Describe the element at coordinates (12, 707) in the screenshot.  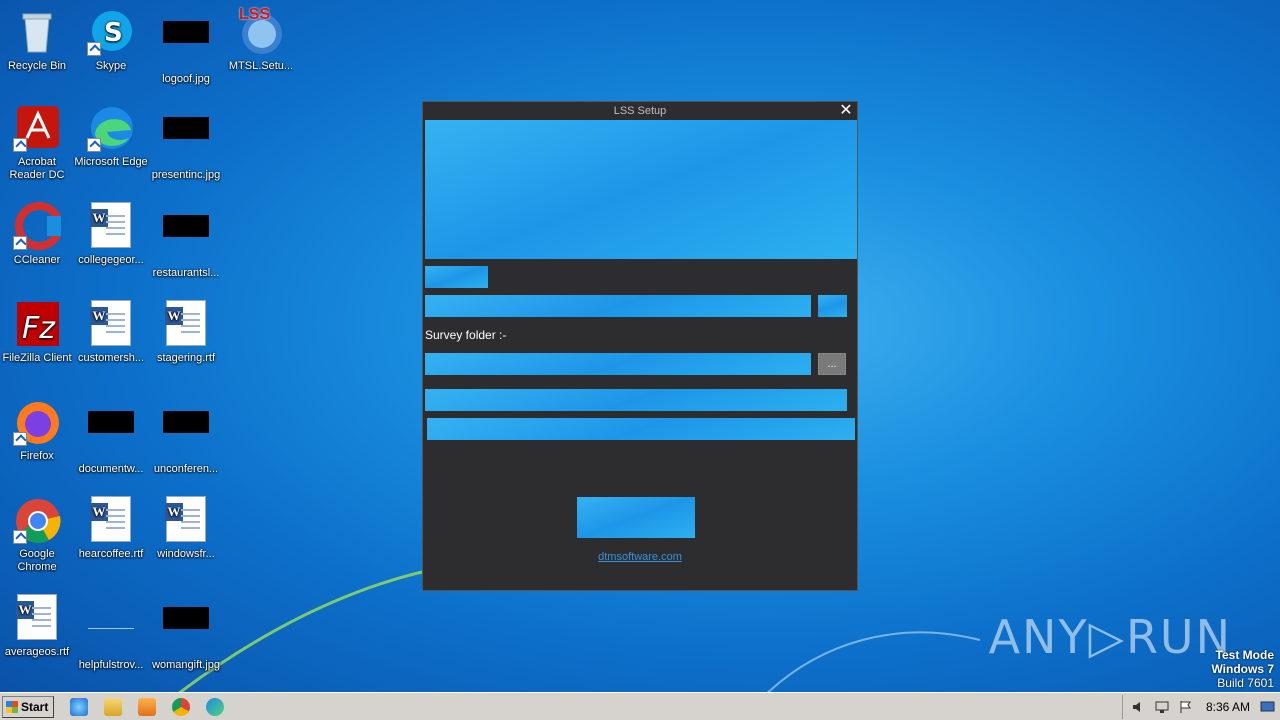
I see `windows-logo-icon` at that location.